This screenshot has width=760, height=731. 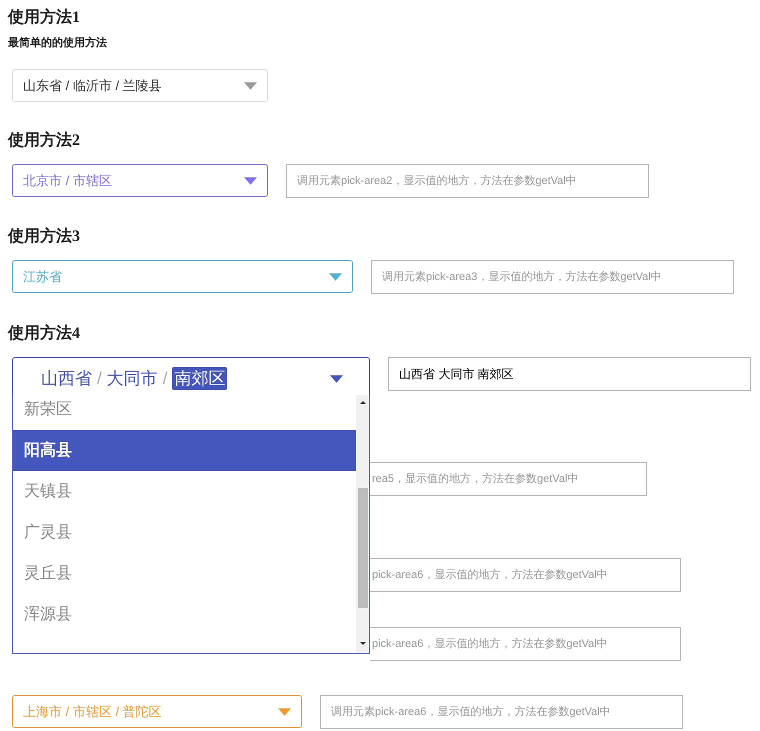 What do you see at coordinates (508, 479) in the screenshot?
I see `input-field: rea5，显示值的地方，方法在参数getVal中` at bounding box center [508, 479].